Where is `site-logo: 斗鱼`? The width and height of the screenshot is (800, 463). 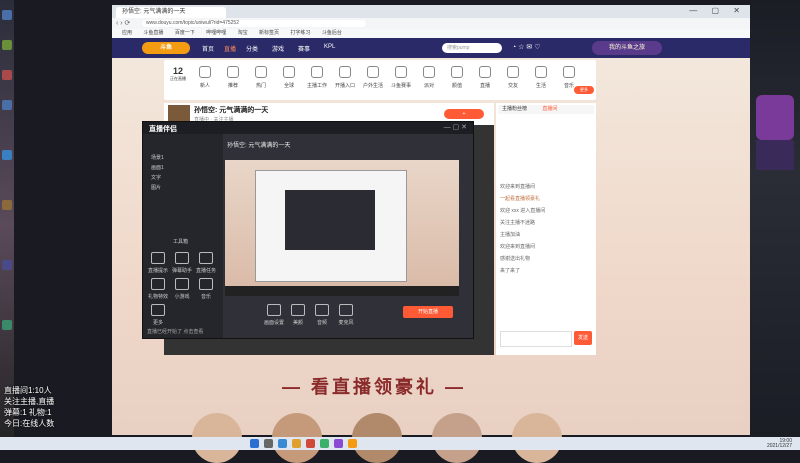 site-logo: 斗鱼 is located at coordinates (166, 48).